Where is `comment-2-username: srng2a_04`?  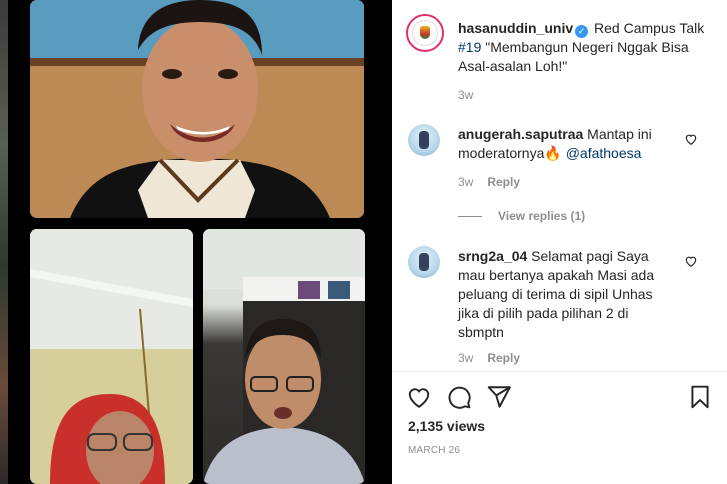 comment-2-username: srng2a_04 is located at coordinates (492, 256).